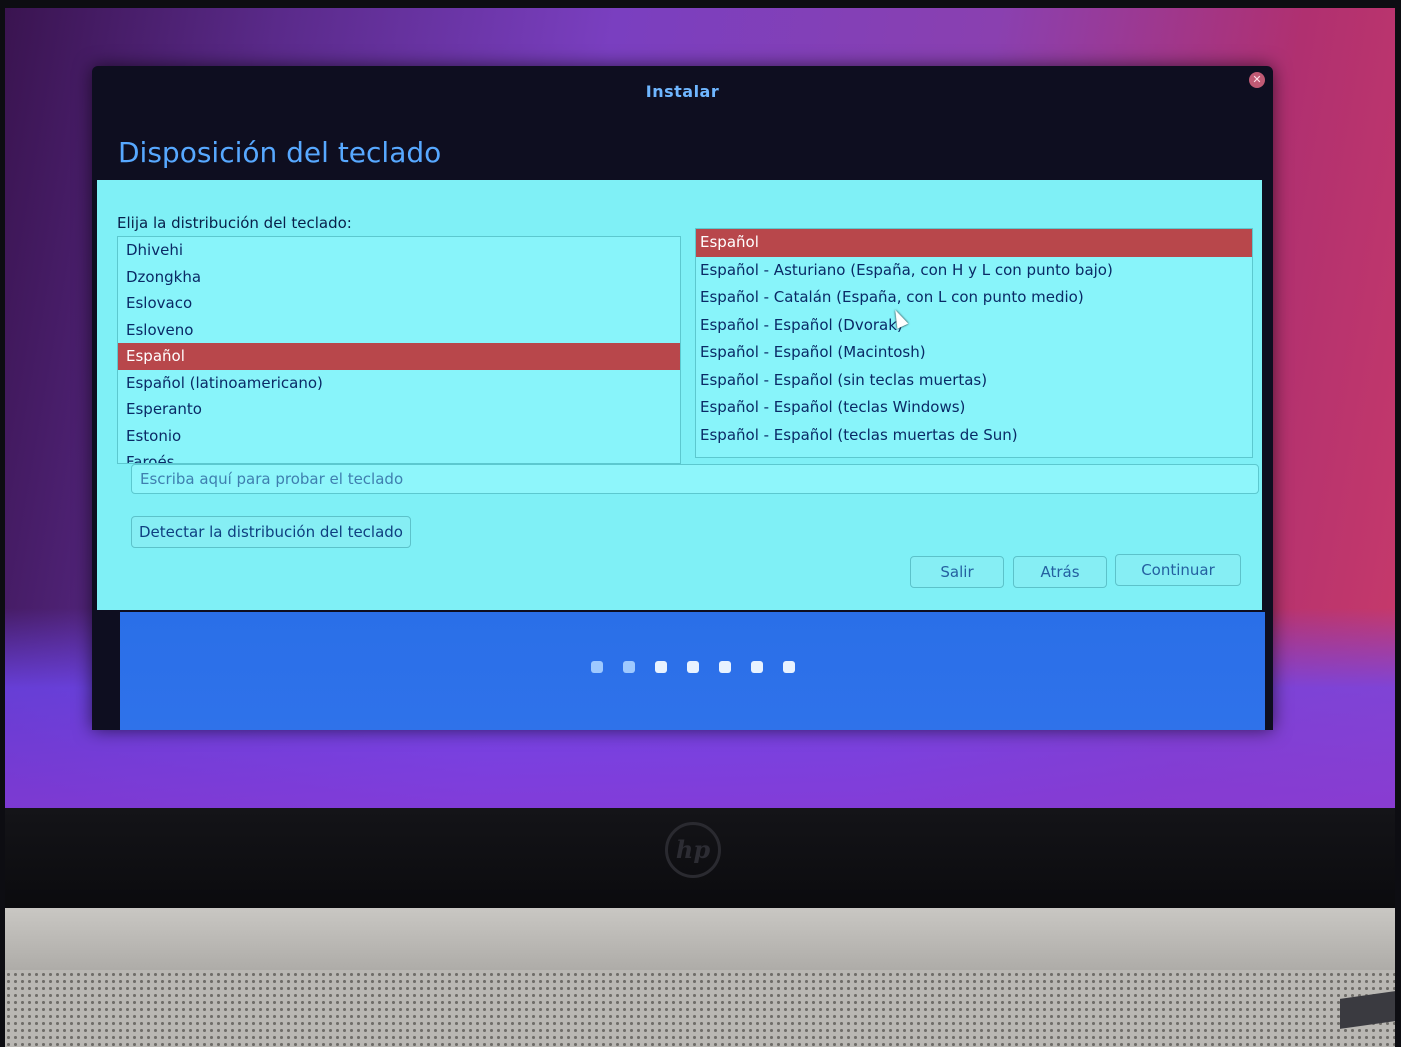  What do you see at coordinates (399, 250) in the screenshot?
I see `list-item: Dhivehi` at bounding box center [399, 250].